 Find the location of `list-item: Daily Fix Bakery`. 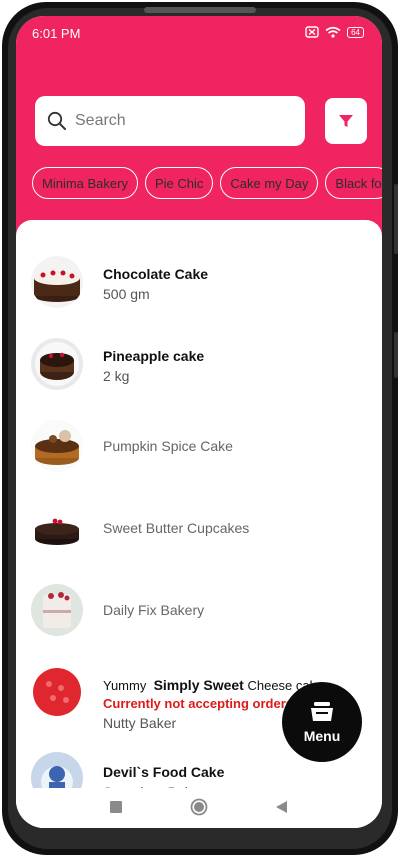

list-item: Daily Fix Bakery is located at coordinates (199, 610).